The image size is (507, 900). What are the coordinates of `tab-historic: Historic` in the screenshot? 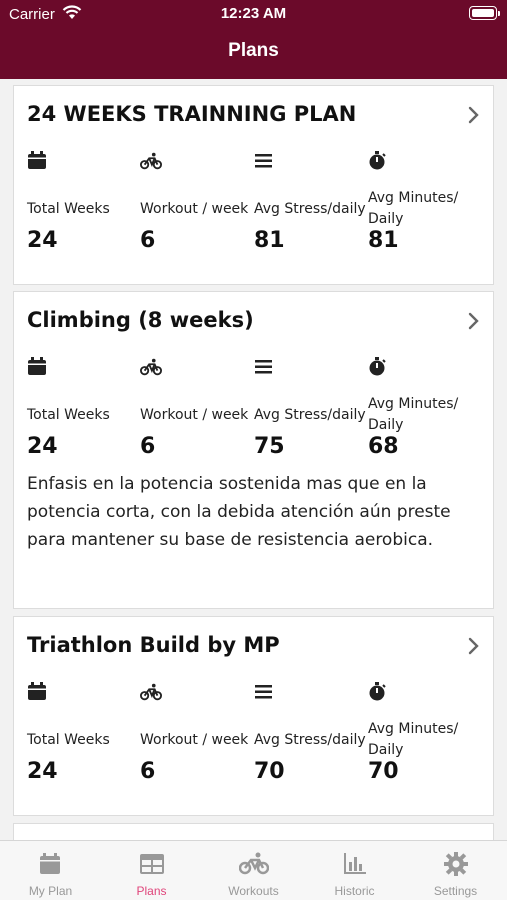 It's located at (354, 870).